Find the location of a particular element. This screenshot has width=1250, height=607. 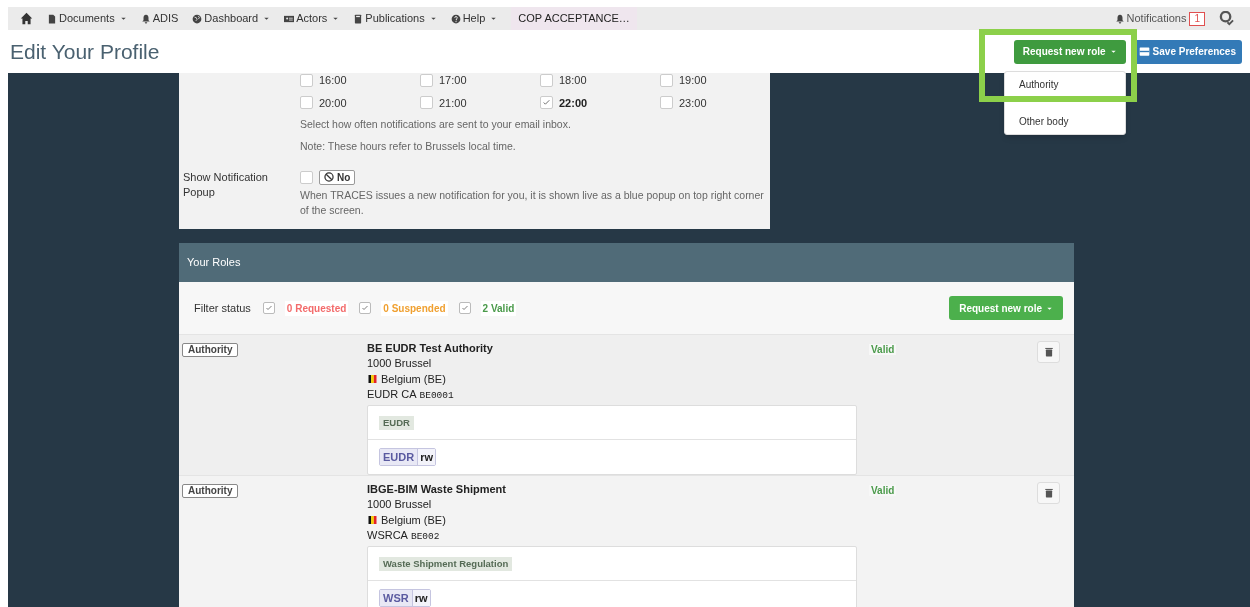

access-tag: rw is located at coordinates (426, 457).